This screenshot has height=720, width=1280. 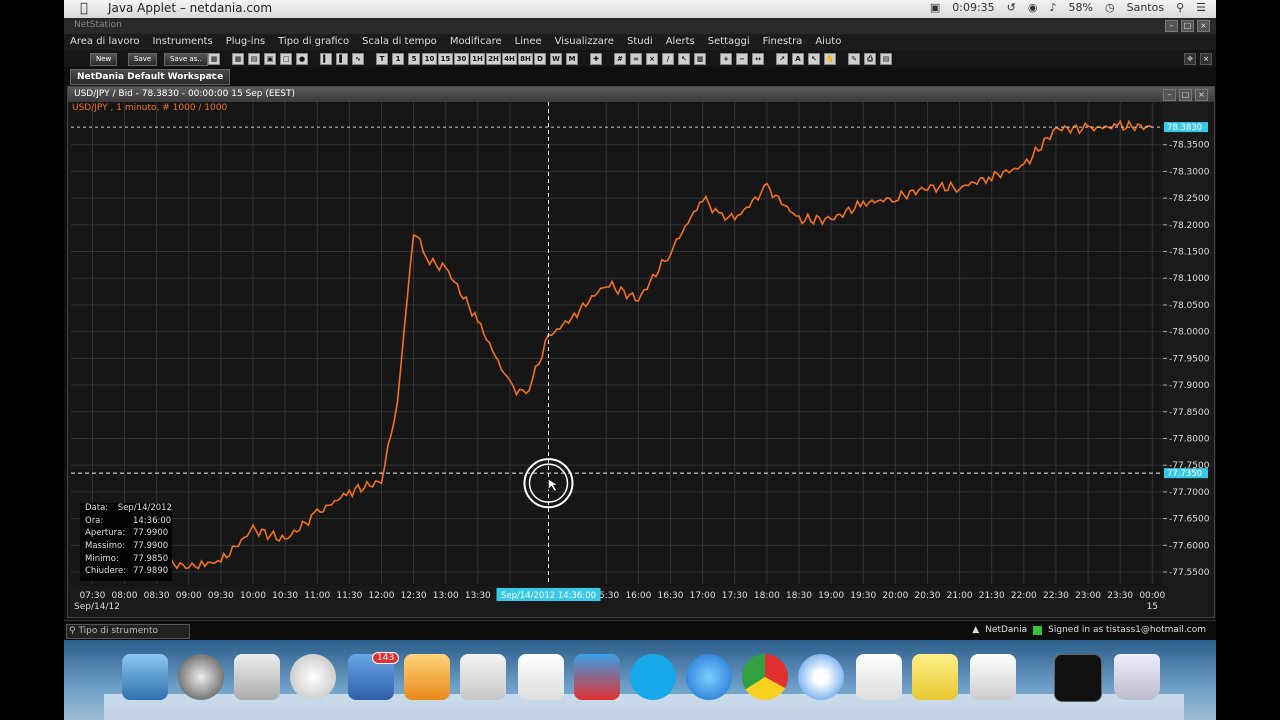 I want to click on print-icon: ⎙, so click(x=870, y=59).